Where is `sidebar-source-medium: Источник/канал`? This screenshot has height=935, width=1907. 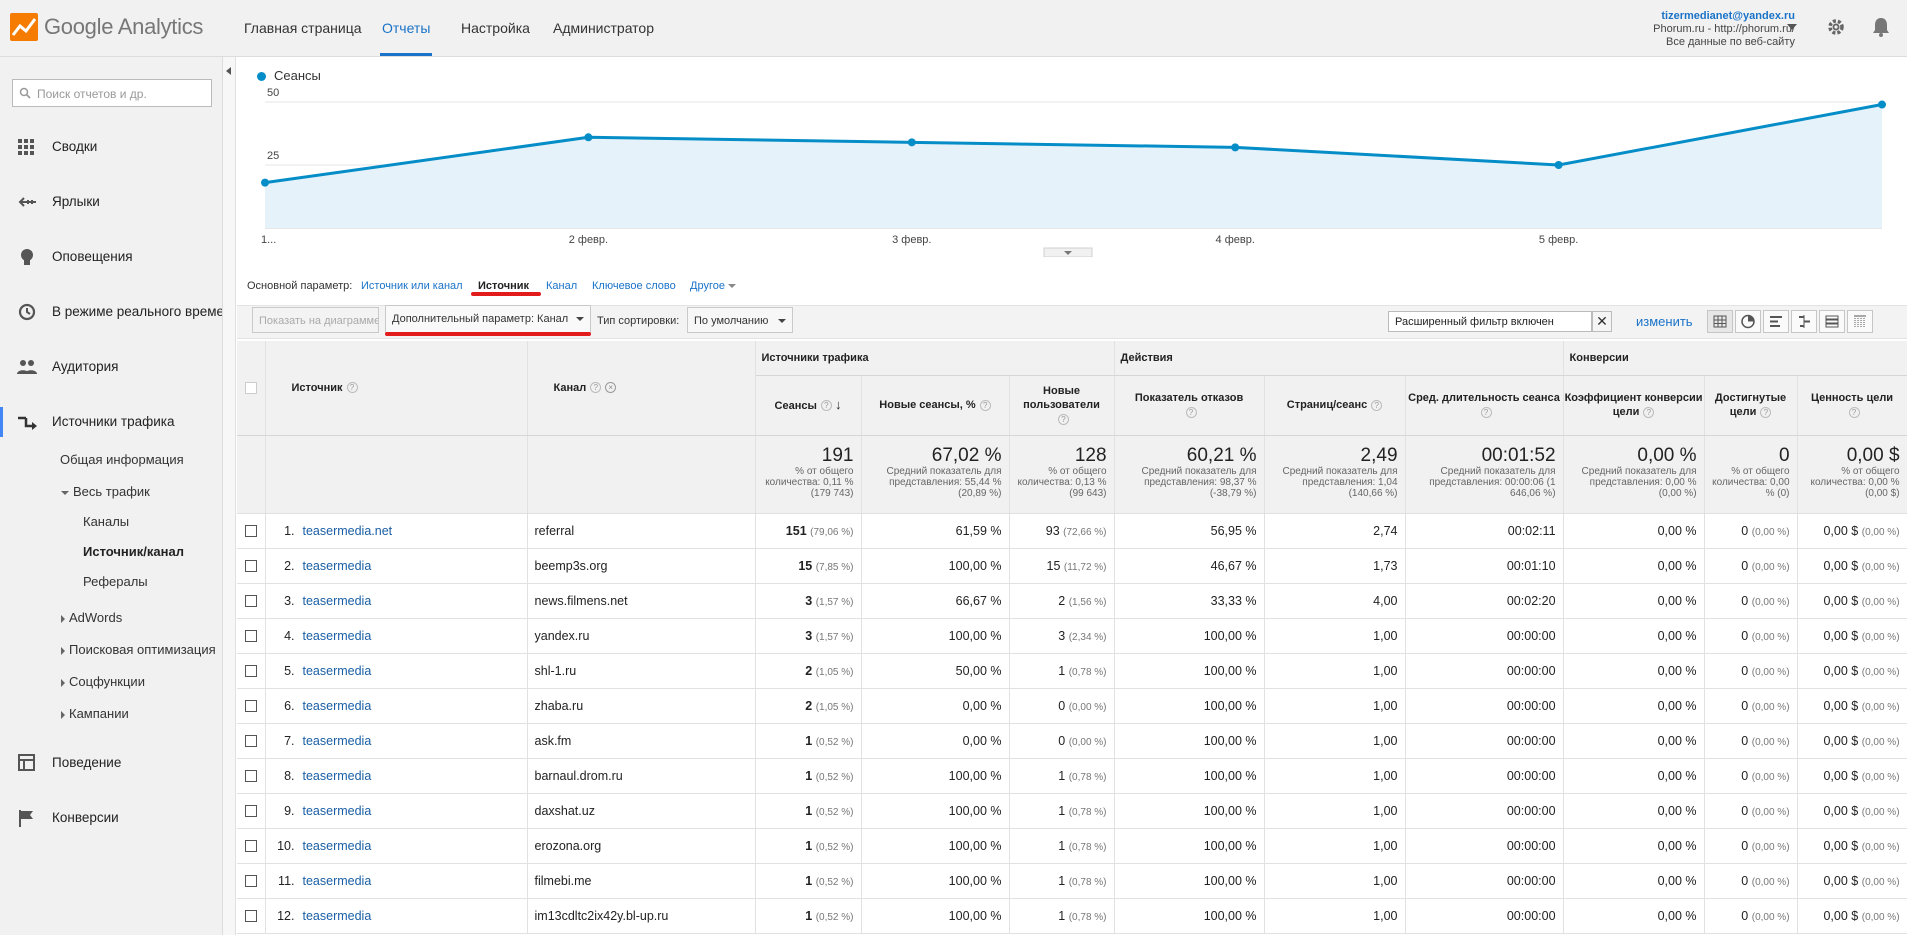 sidebar-source-medium: Источник/канал is located at coordinates (133, 551).